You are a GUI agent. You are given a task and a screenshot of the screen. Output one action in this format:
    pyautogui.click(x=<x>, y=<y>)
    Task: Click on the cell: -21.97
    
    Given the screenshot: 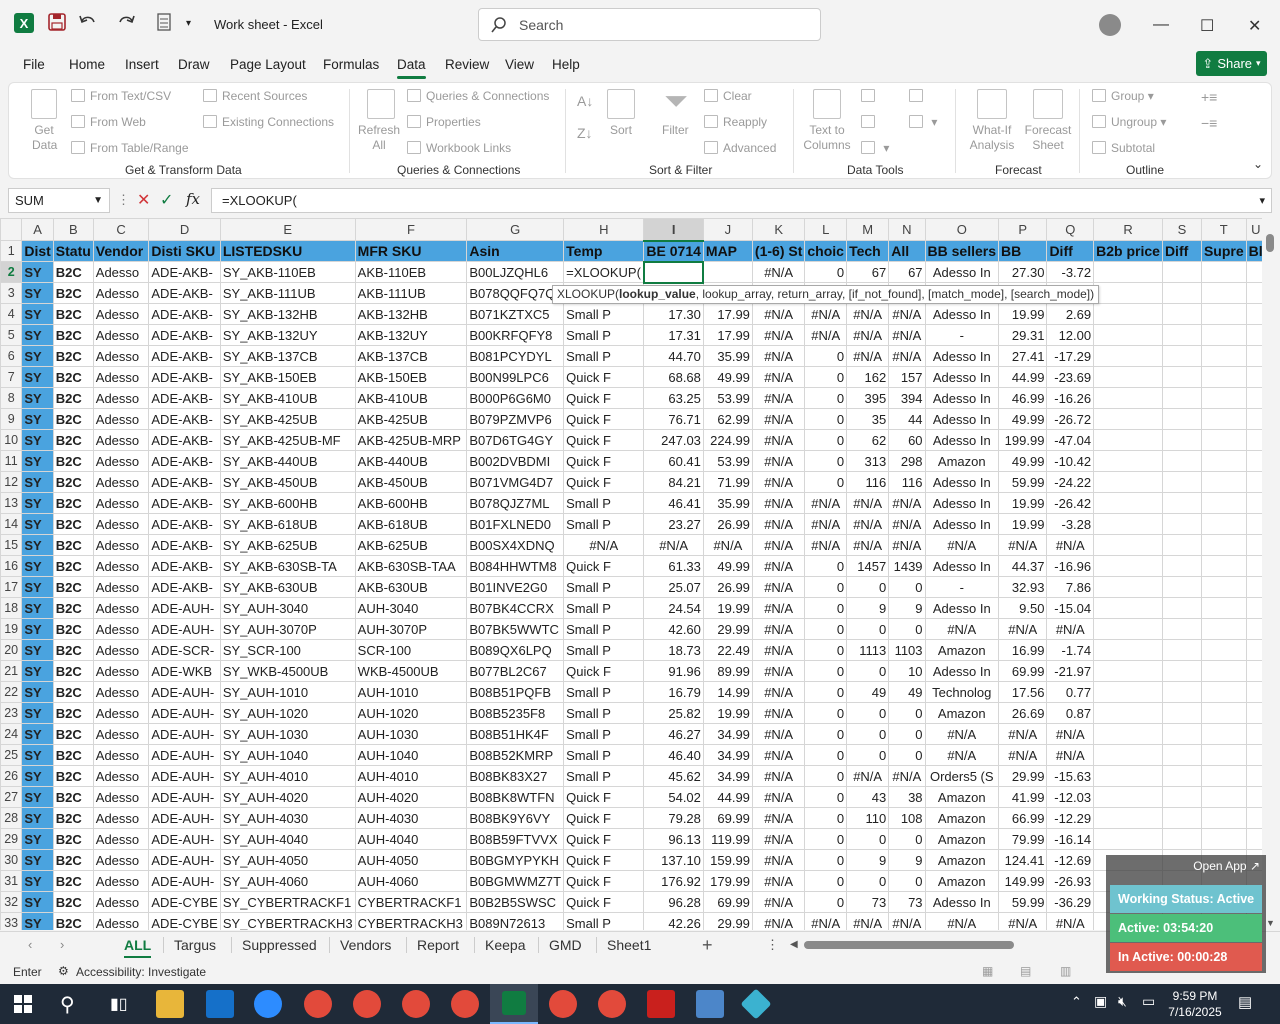 What is the action you would take?
    pyautogui.click(x=1070, y=671)
    